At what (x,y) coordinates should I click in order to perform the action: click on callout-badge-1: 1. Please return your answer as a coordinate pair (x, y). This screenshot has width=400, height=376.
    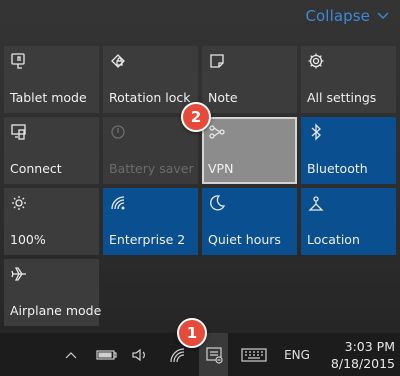
    Looking at the image, I should click on (192, 333).